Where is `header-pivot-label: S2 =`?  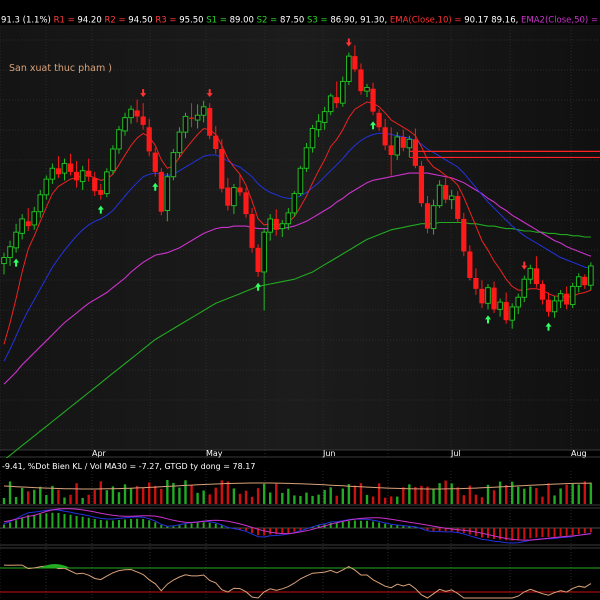
header-pivot-label: S2 = is located at coordinates (268, 21).